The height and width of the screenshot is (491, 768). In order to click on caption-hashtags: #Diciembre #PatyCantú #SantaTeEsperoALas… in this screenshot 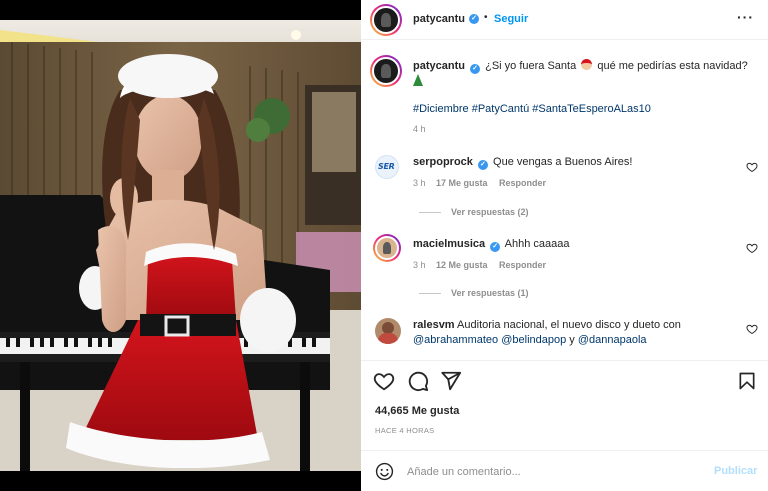, I will do `click(532, 109)`.